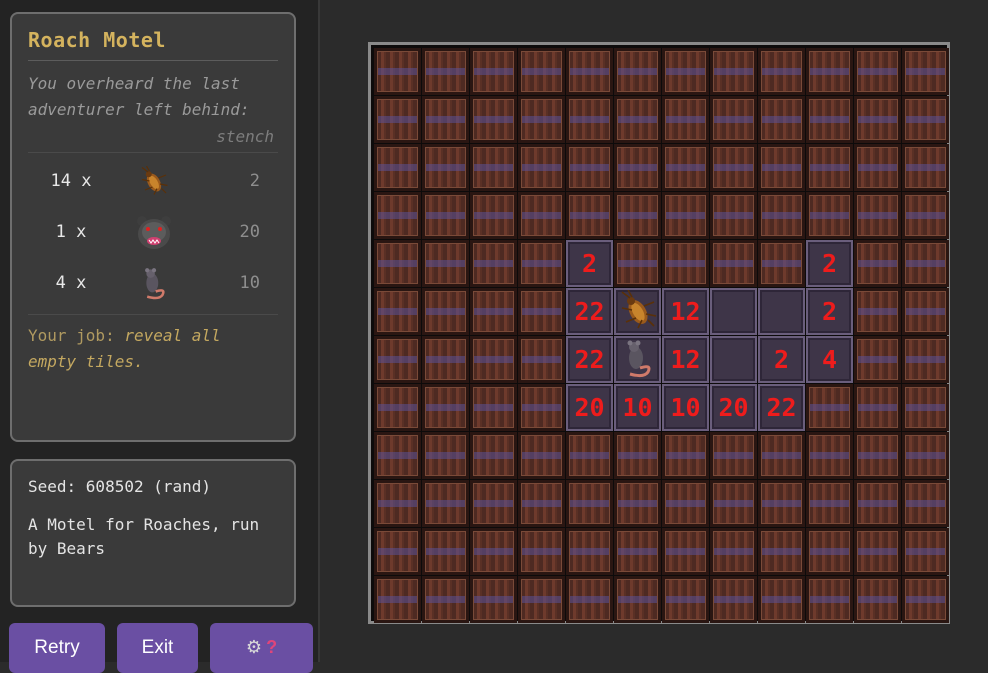  Describe the element at coordinates (781, 407) in the screenshot. I see `revealed-tile: 22` at that location.